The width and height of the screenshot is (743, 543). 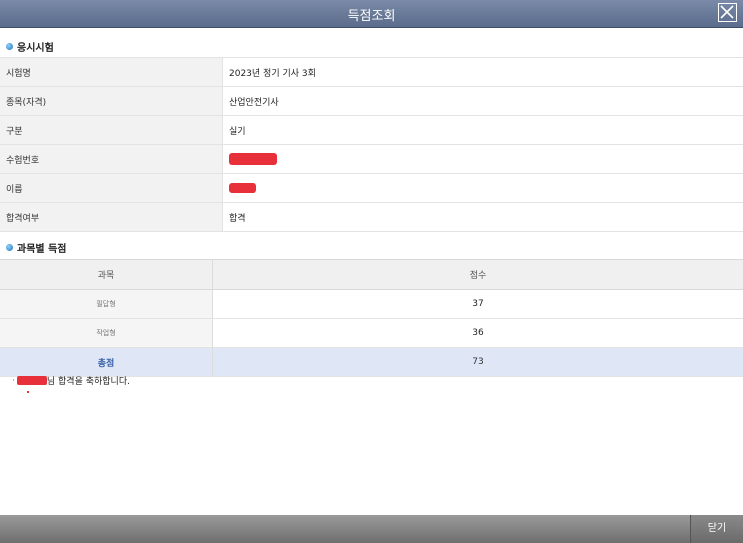 What do you see at coordinates (88, 382) in the screenshot?
I see `congrats-text: 님 합격을 축하합니다.` at bounding box center [88, 382].